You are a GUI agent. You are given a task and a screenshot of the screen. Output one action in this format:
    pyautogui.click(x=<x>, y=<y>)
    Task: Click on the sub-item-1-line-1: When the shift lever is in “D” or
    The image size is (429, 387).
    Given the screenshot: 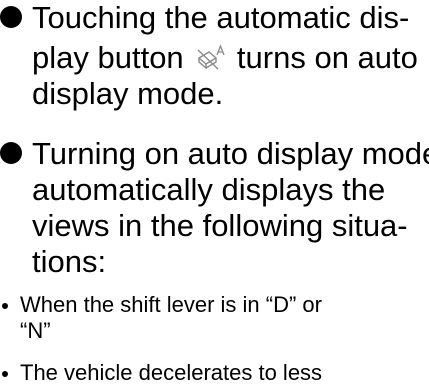 What is the action you would take?
    pyautogui.click(x=171, y=304)
    